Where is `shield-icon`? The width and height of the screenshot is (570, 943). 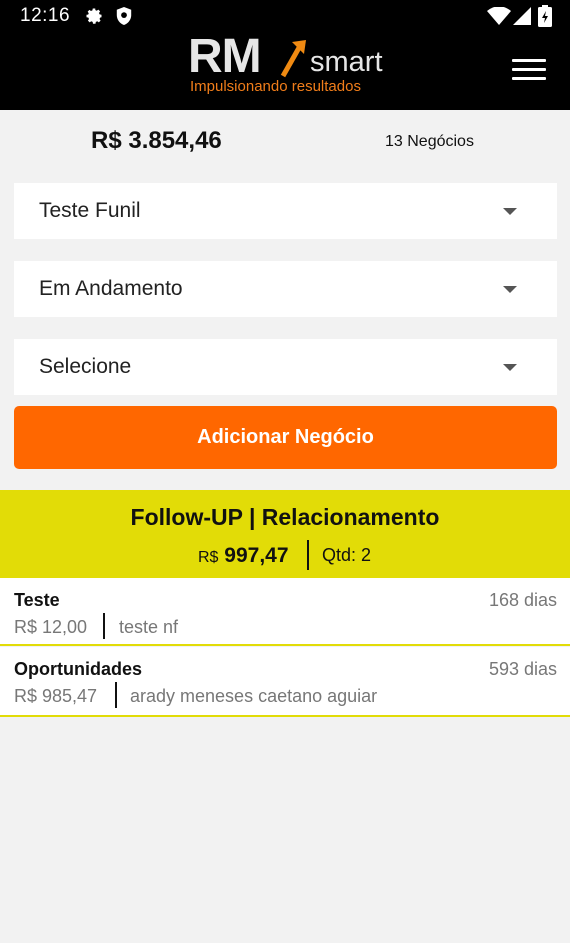
shield-icon is located at coordinates (124, 16).